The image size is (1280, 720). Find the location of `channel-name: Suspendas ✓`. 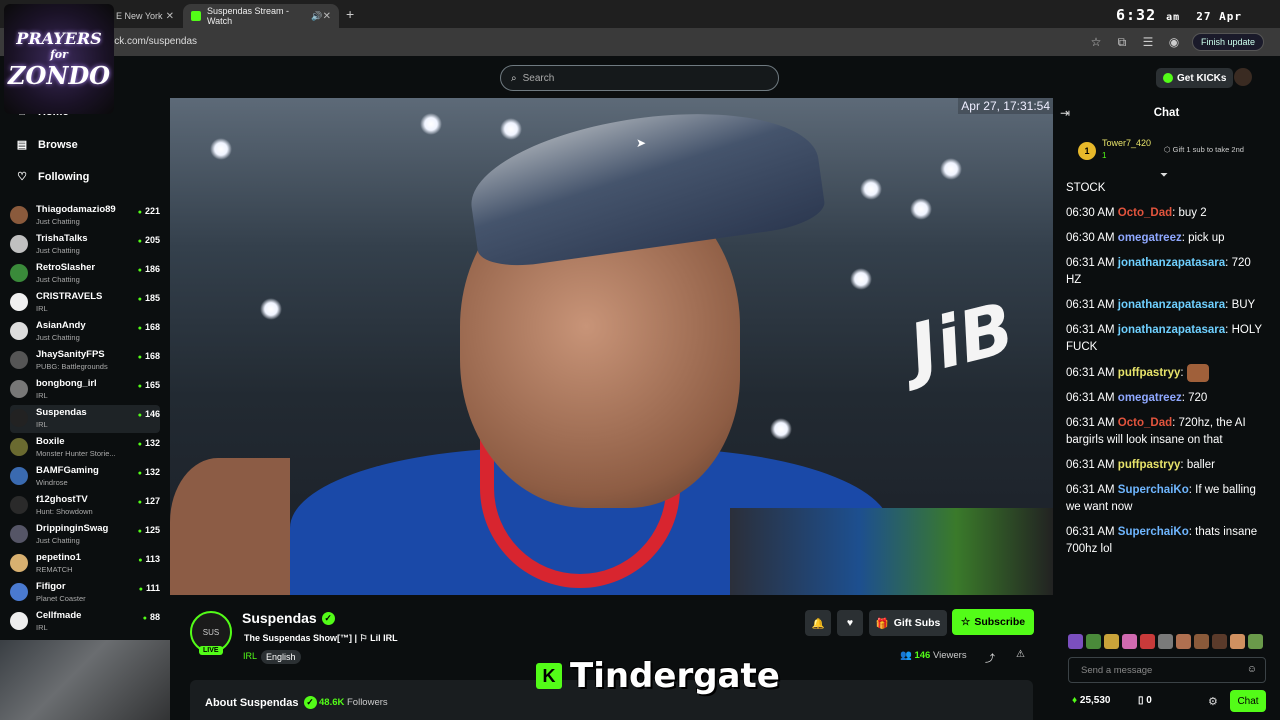

channel-name: Suspendas ✓ is located at coordinates (288, 618).